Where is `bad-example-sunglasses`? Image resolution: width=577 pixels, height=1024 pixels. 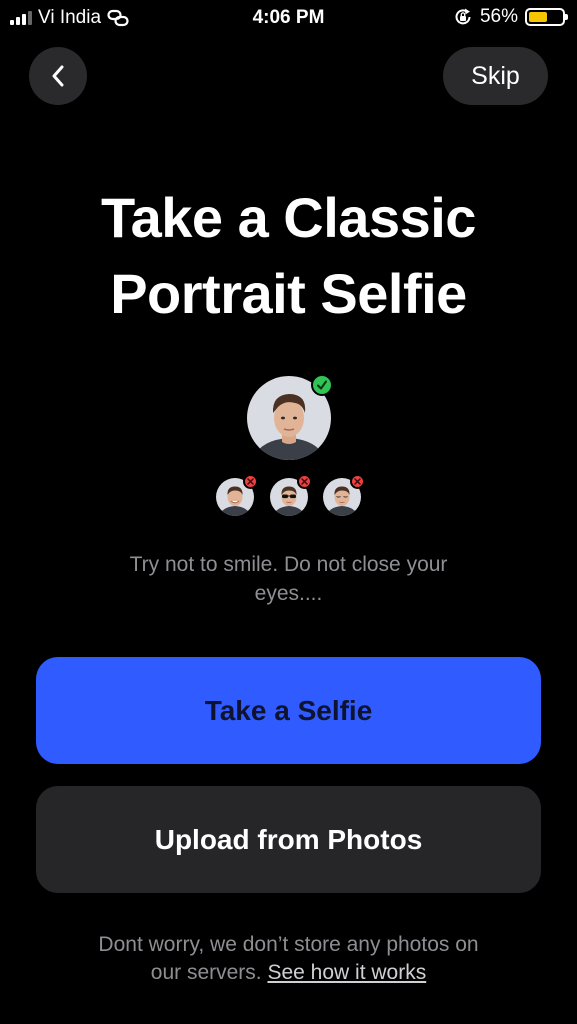
bad-example-sunglasses is located at coordinates (291, 495).